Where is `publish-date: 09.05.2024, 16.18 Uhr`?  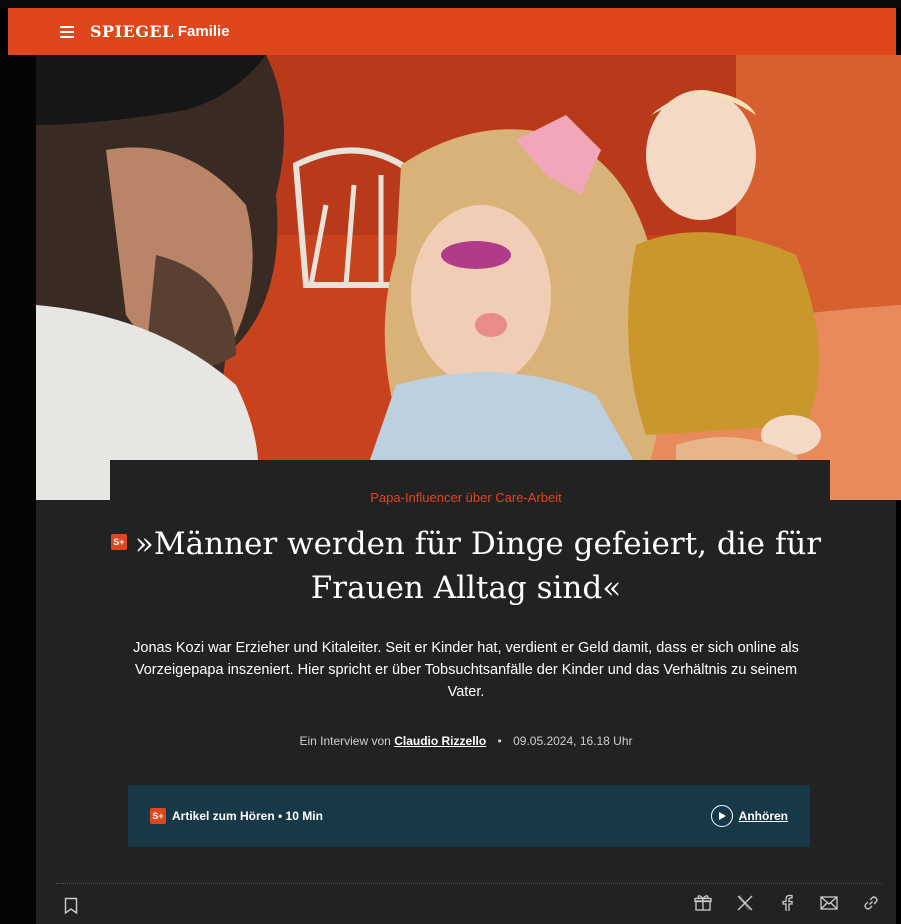 publish-date: 09.05.2024, 16.18 Uhr is located at coordinates (573, 741).